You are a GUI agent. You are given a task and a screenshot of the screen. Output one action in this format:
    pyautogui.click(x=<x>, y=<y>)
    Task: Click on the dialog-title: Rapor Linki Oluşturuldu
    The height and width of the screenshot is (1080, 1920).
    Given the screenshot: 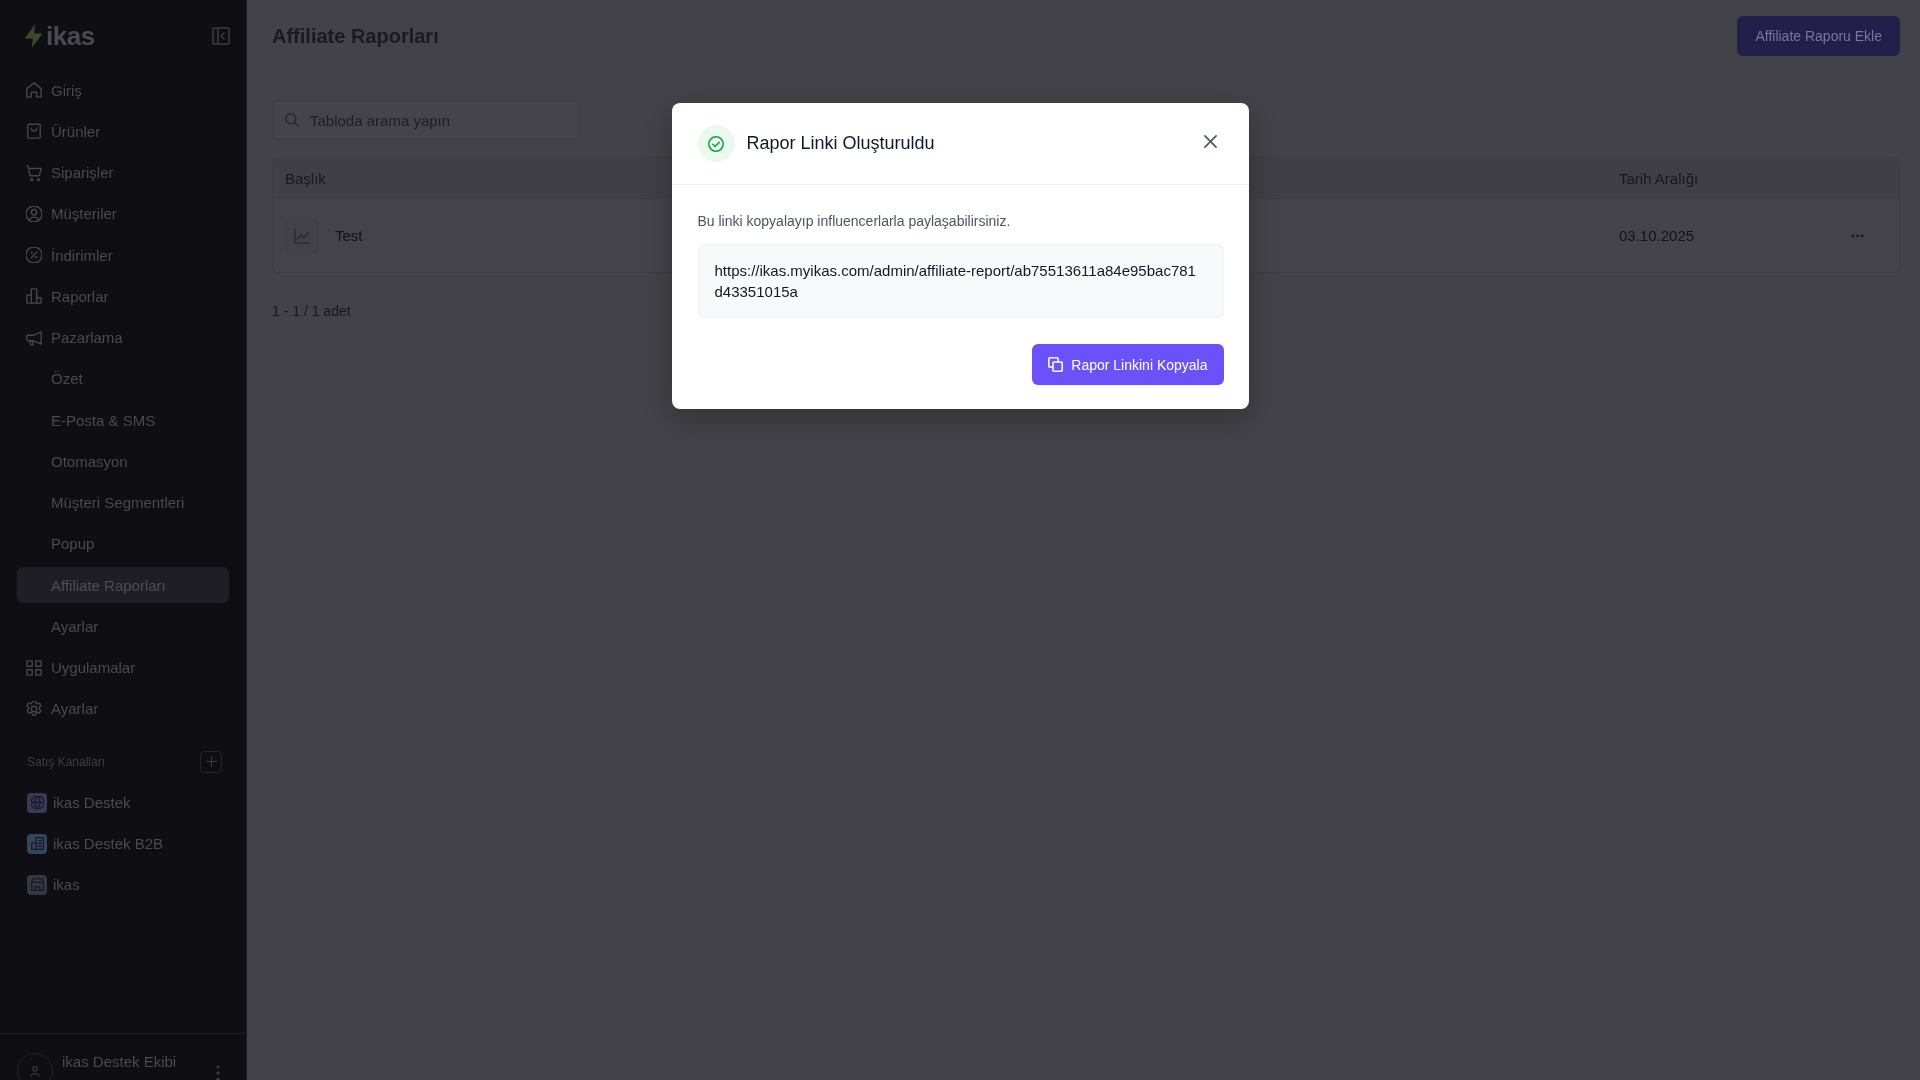 What is the action you would take?
    pyautogui.click(x=840, y=143)
    